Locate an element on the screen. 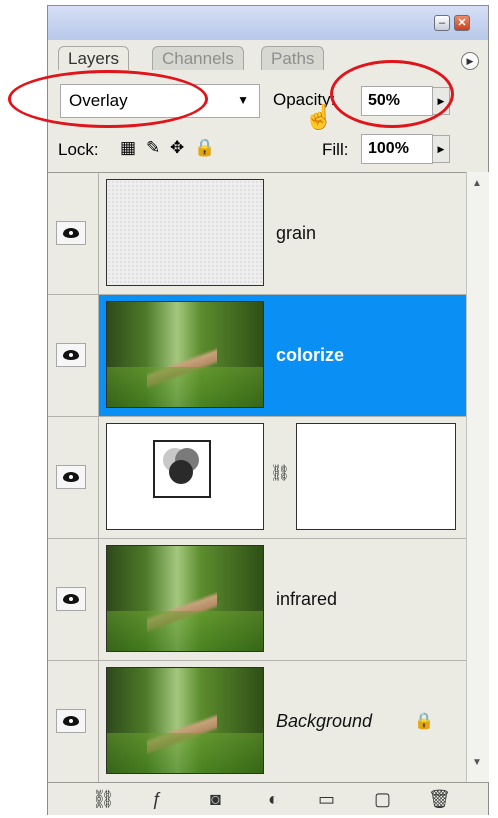 This screenshot has height=818, width=498. layers-toolbar: ⛓ ƒ ◙ ◐ ▭ ▢ 🗑 is located at coordinates (268, 798).